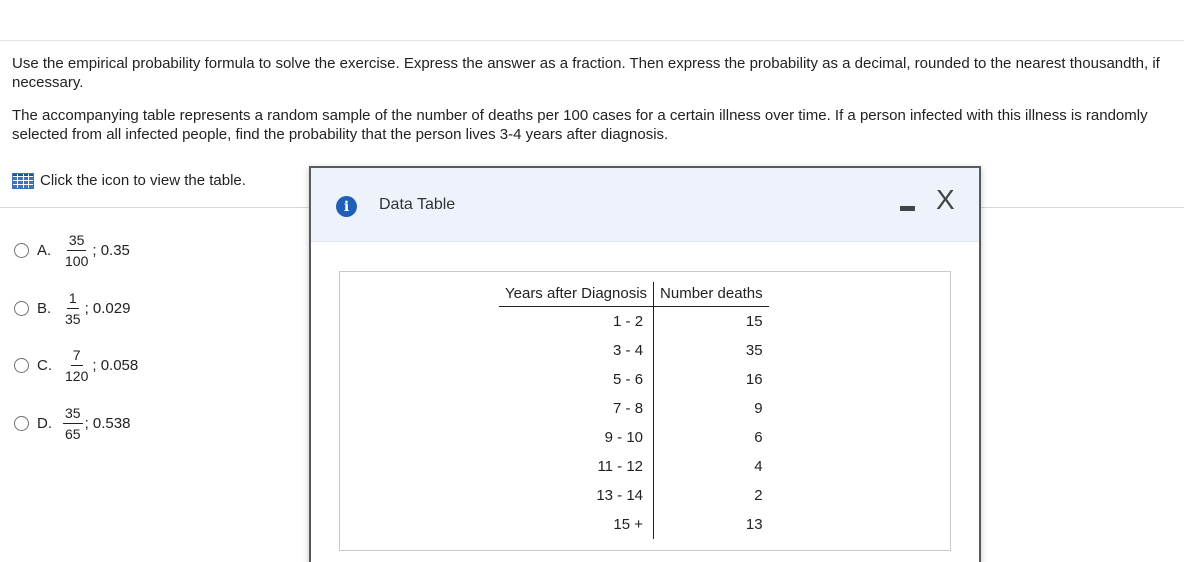 This screenshot has height=562, width=1184. Describe the element at coordinates (21, 365) in the screenshot. I see `radio-c` at that location.